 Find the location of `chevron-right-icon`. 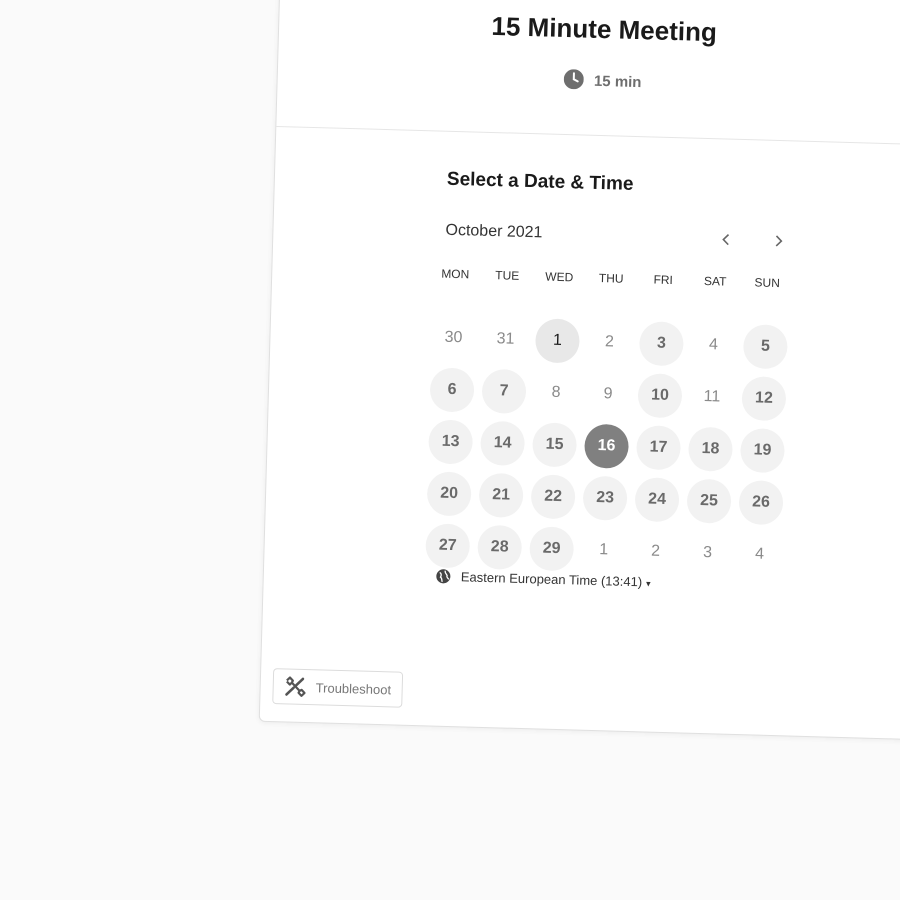

chevron-right-icon is located at coordinates (779, 241).